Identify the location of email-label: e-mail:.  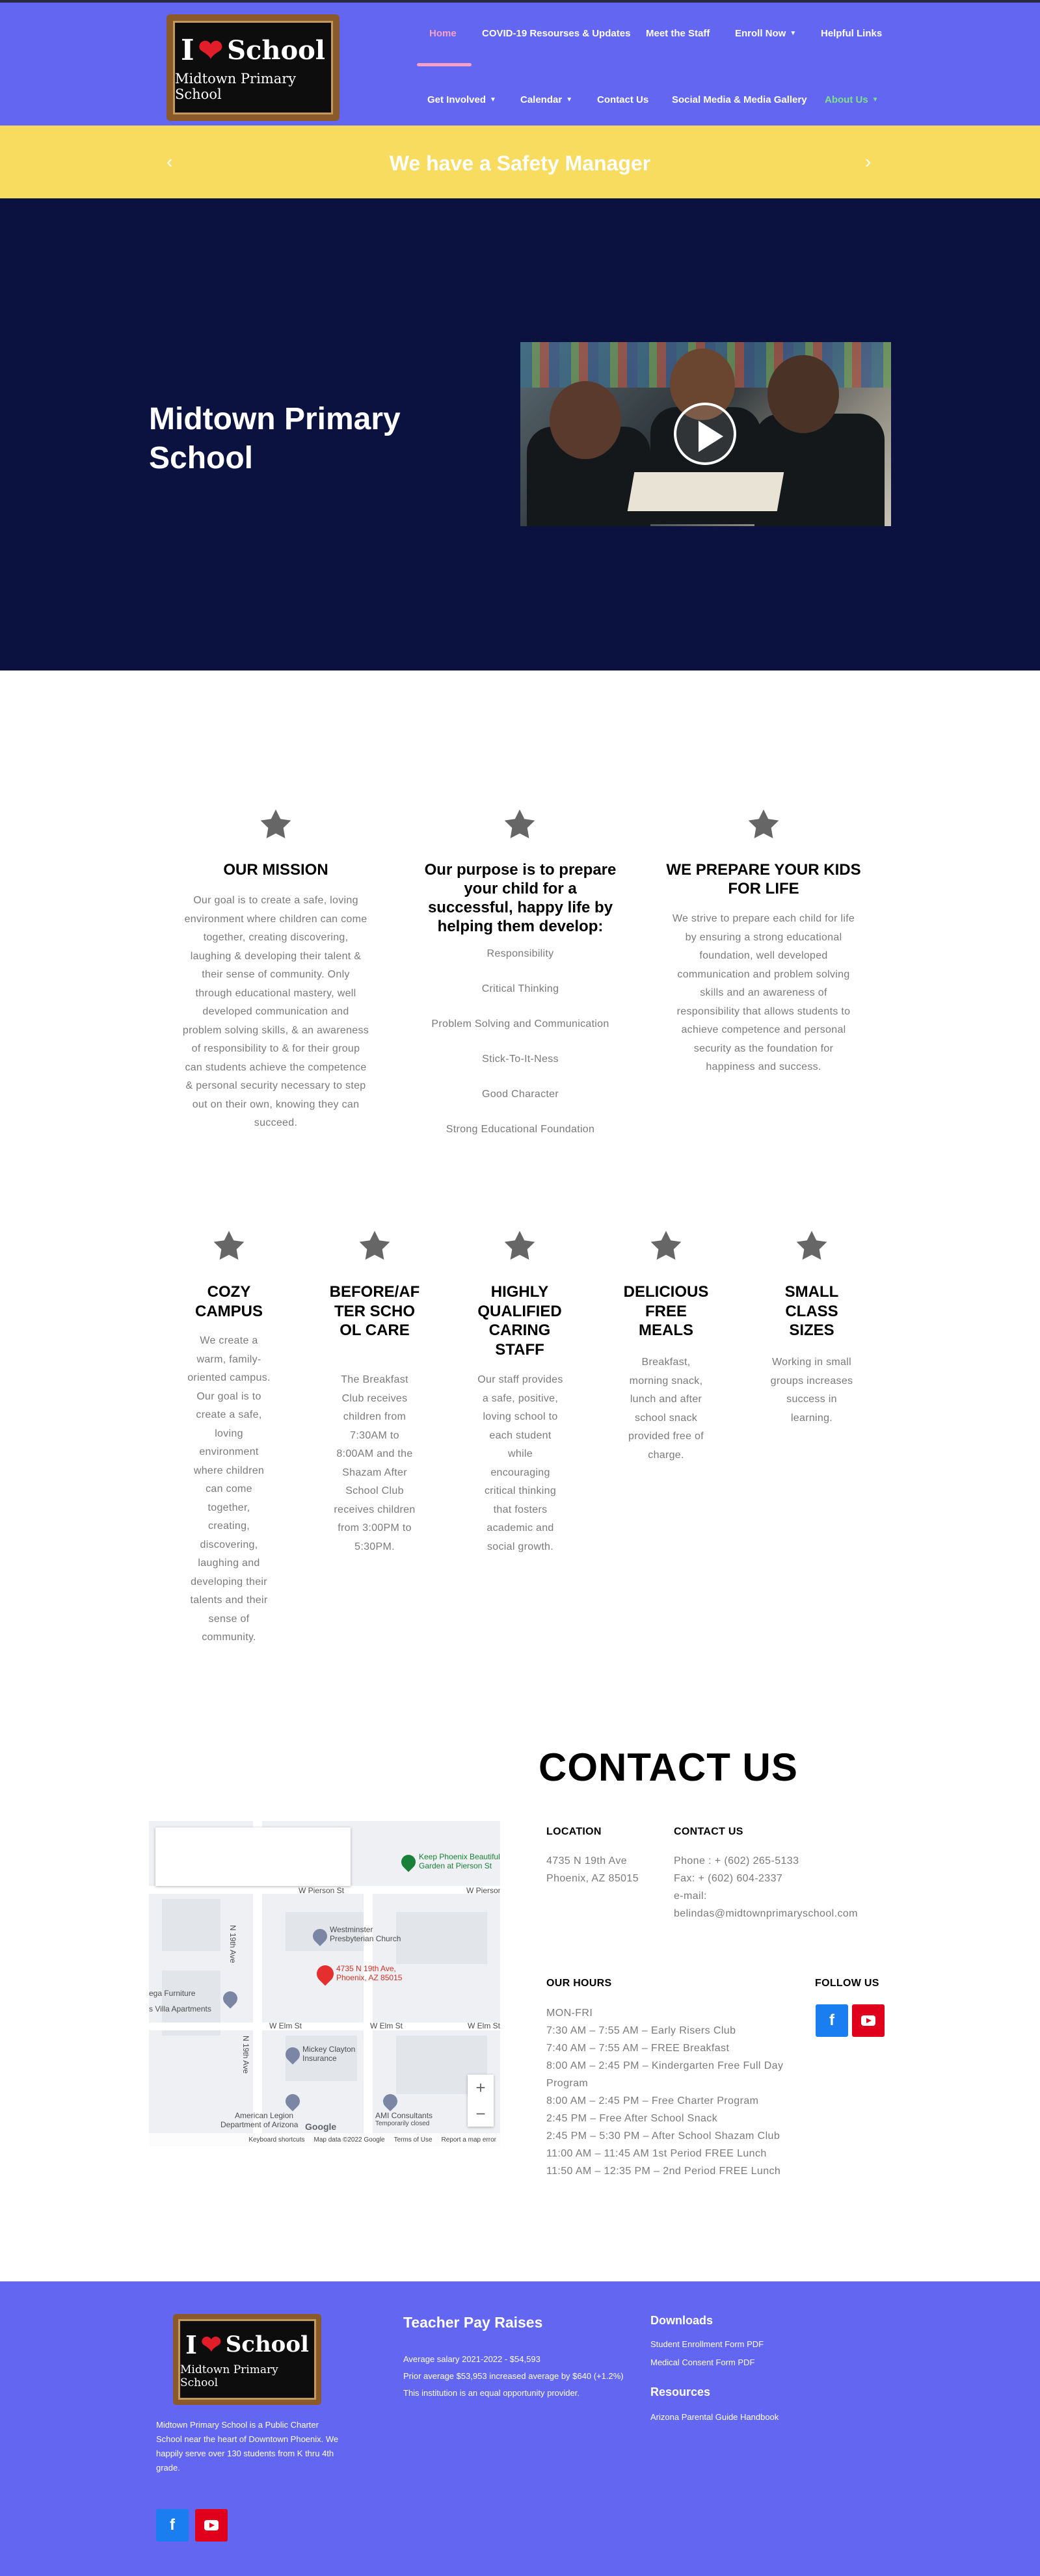
(690, 1897).